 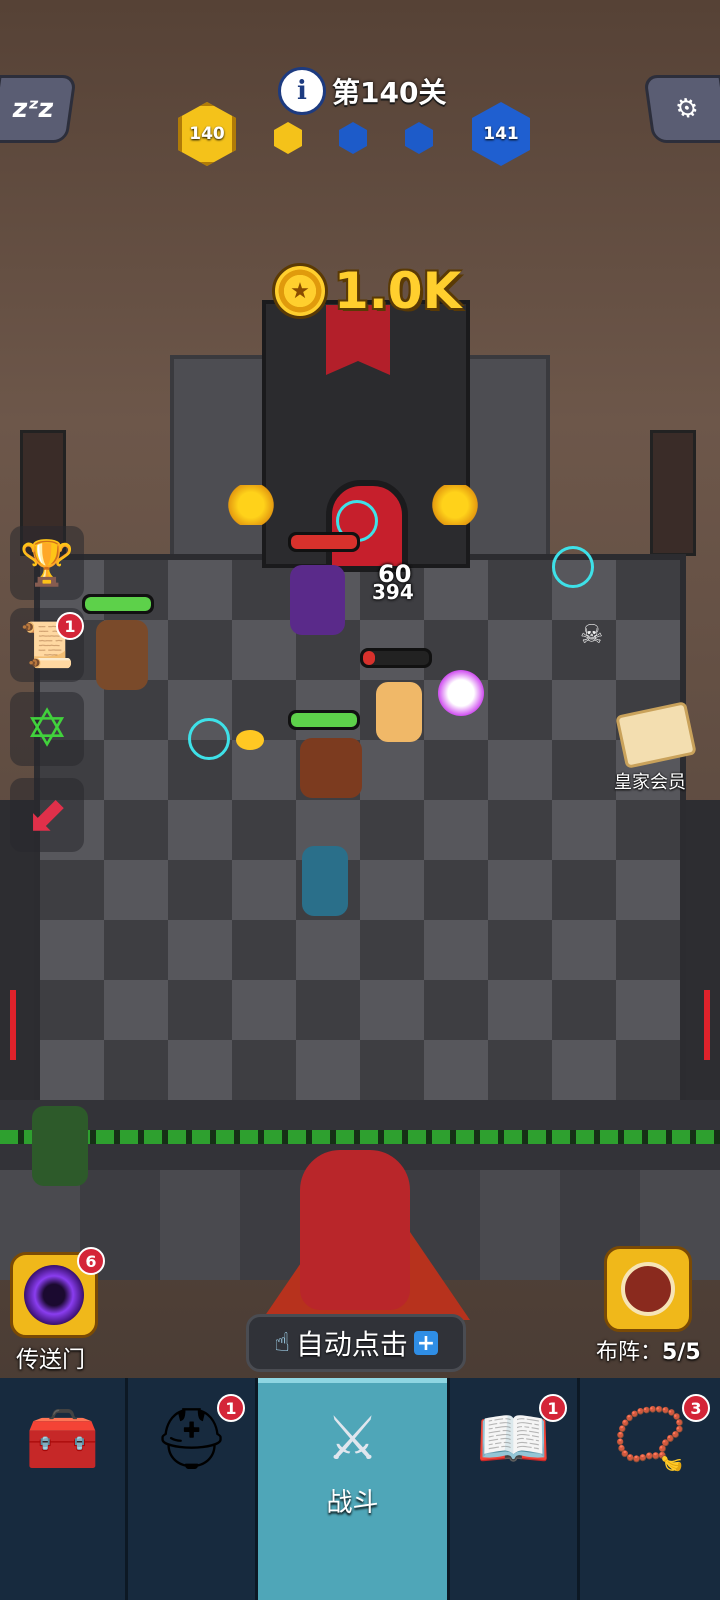 I want to click on level-indicator: i 第140关, so click(x=362, y=91).